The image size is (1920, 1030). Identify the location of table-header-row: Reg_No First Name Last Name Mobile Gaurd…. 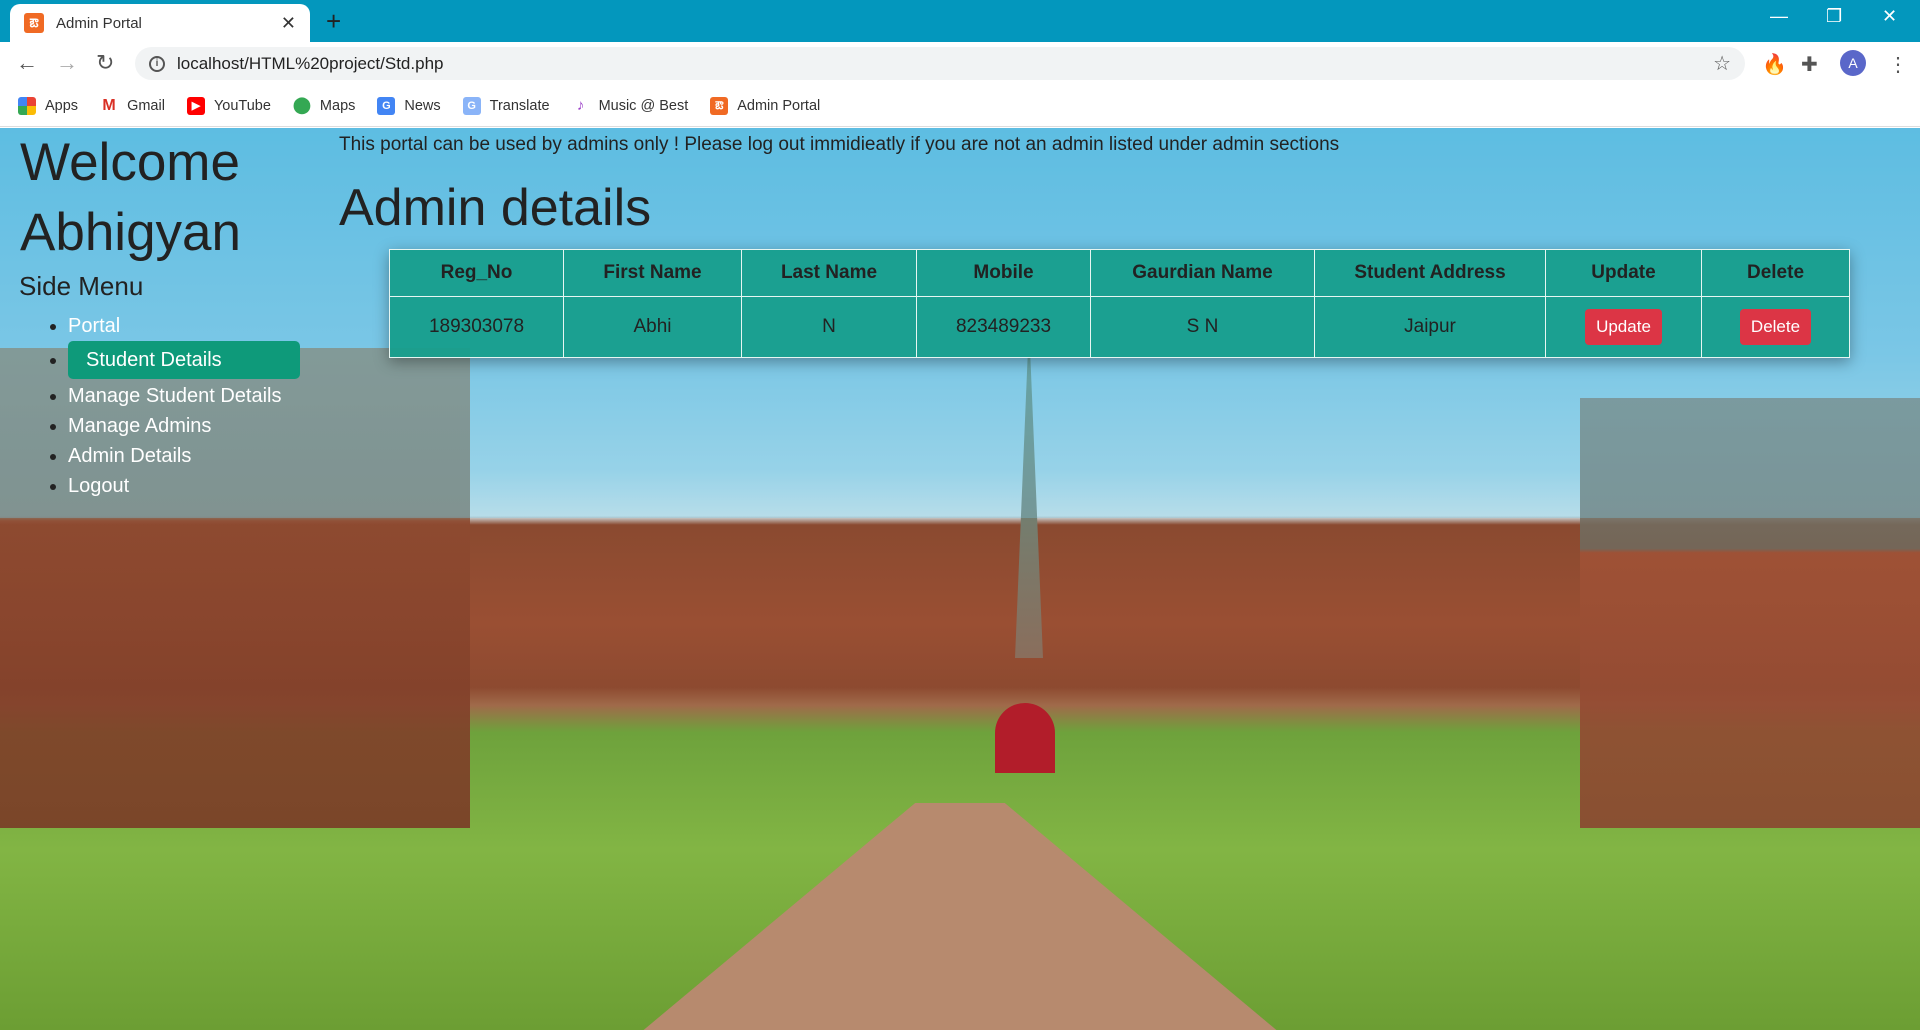
(1119, 273).